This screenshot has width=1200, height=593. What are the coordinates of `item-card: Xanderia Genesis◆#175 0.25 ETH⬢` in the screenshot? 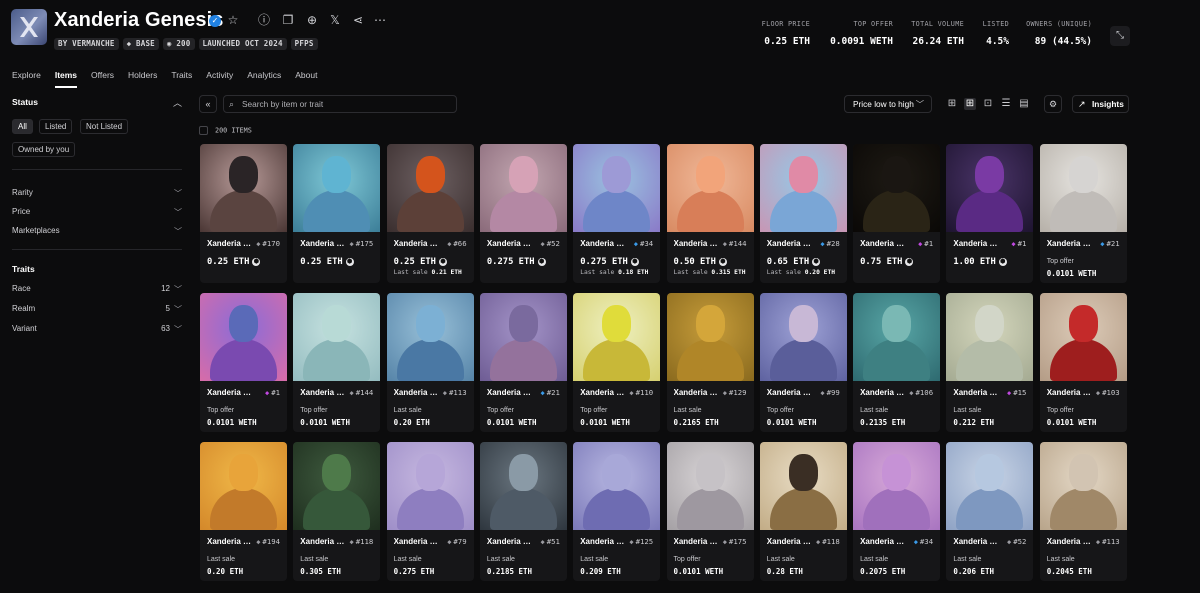 It's located at (337, 213).